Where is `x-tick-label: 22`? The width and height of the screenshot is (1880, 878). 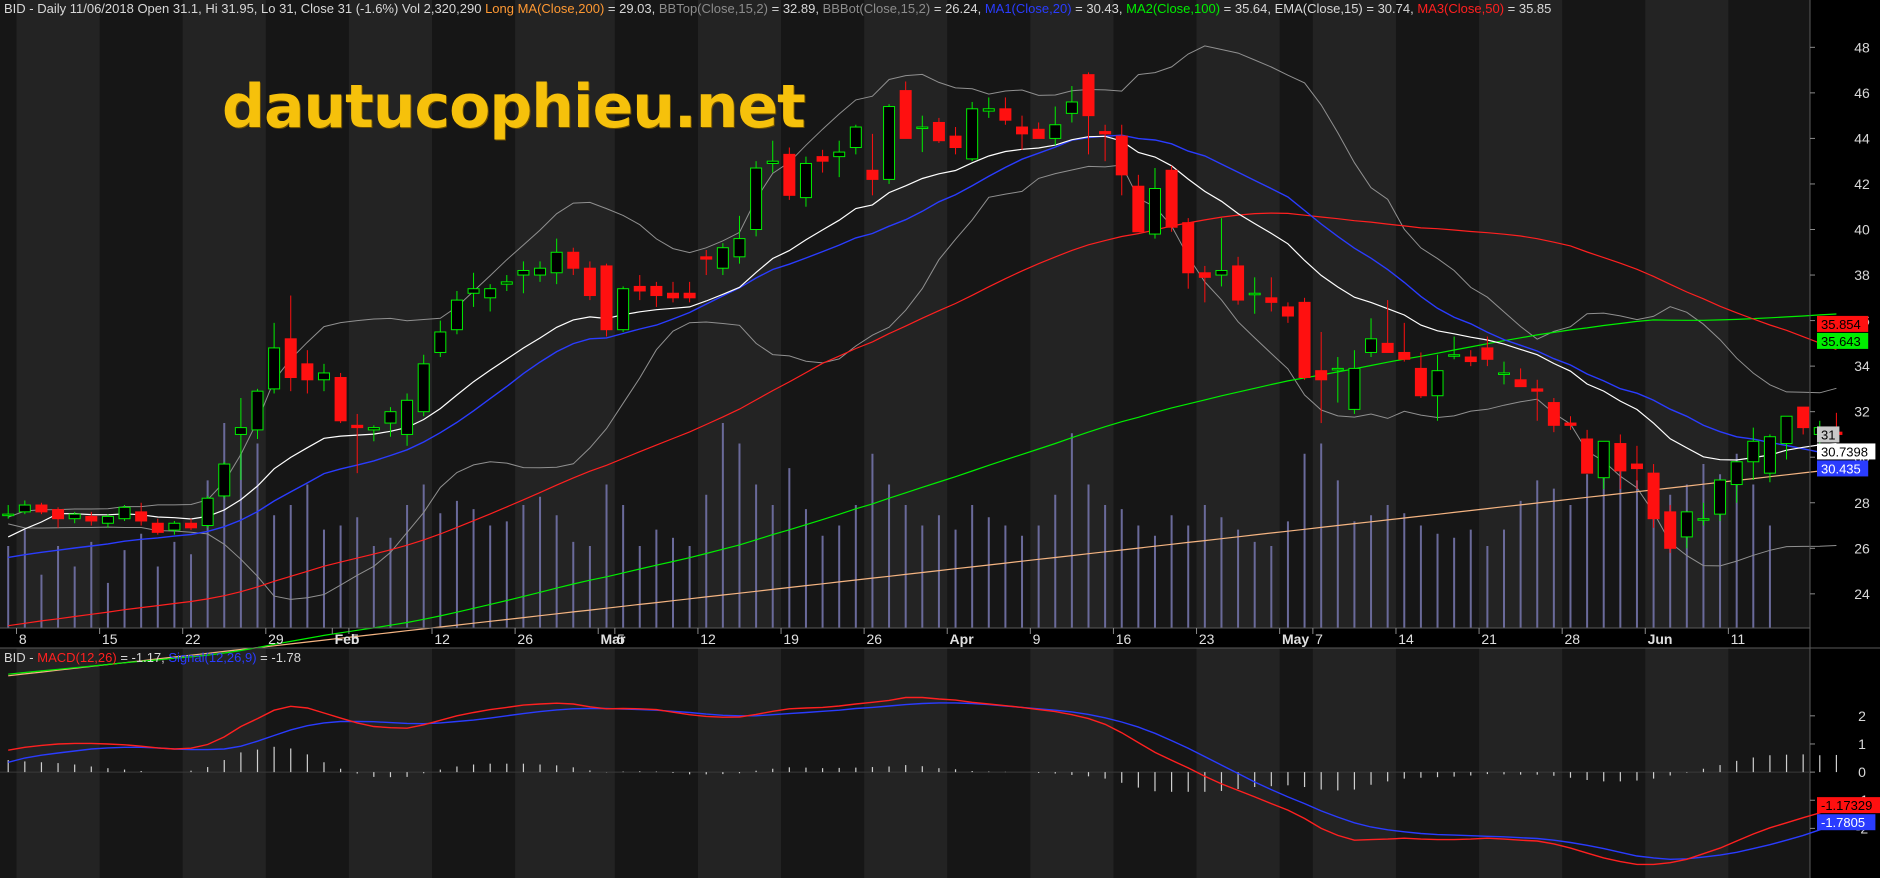
x-tick-label: 22 is located at coordinates (193, 639).